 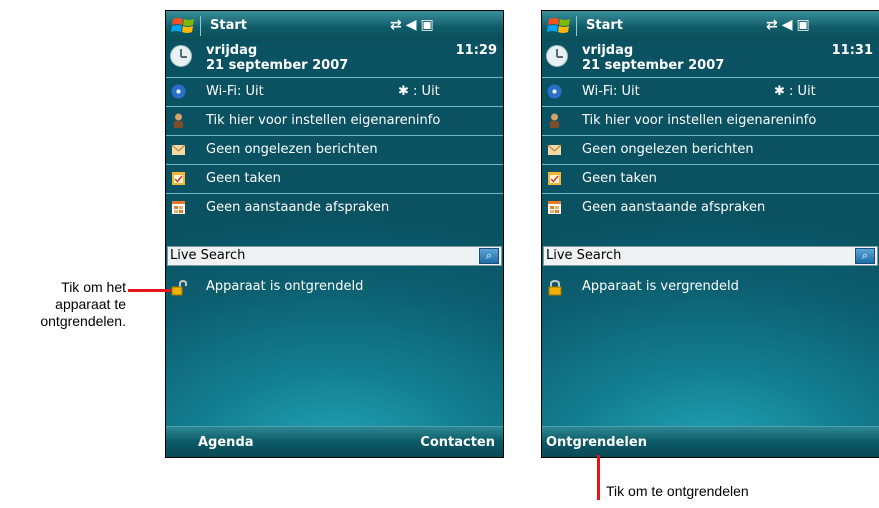 What do you see at coordinates (852, 50) in the screenshot?
I see `time-label: 11:31` at bounding box center [852, 50].